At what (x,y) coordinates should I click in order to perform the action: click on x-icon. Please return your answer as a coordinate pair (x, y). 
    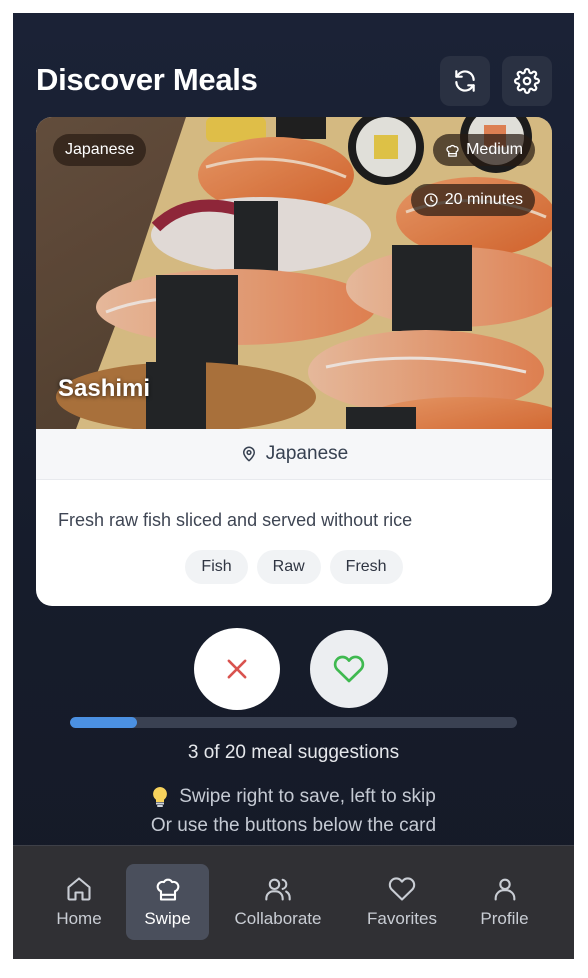
    Looking at the image, I should click on (237, 669).